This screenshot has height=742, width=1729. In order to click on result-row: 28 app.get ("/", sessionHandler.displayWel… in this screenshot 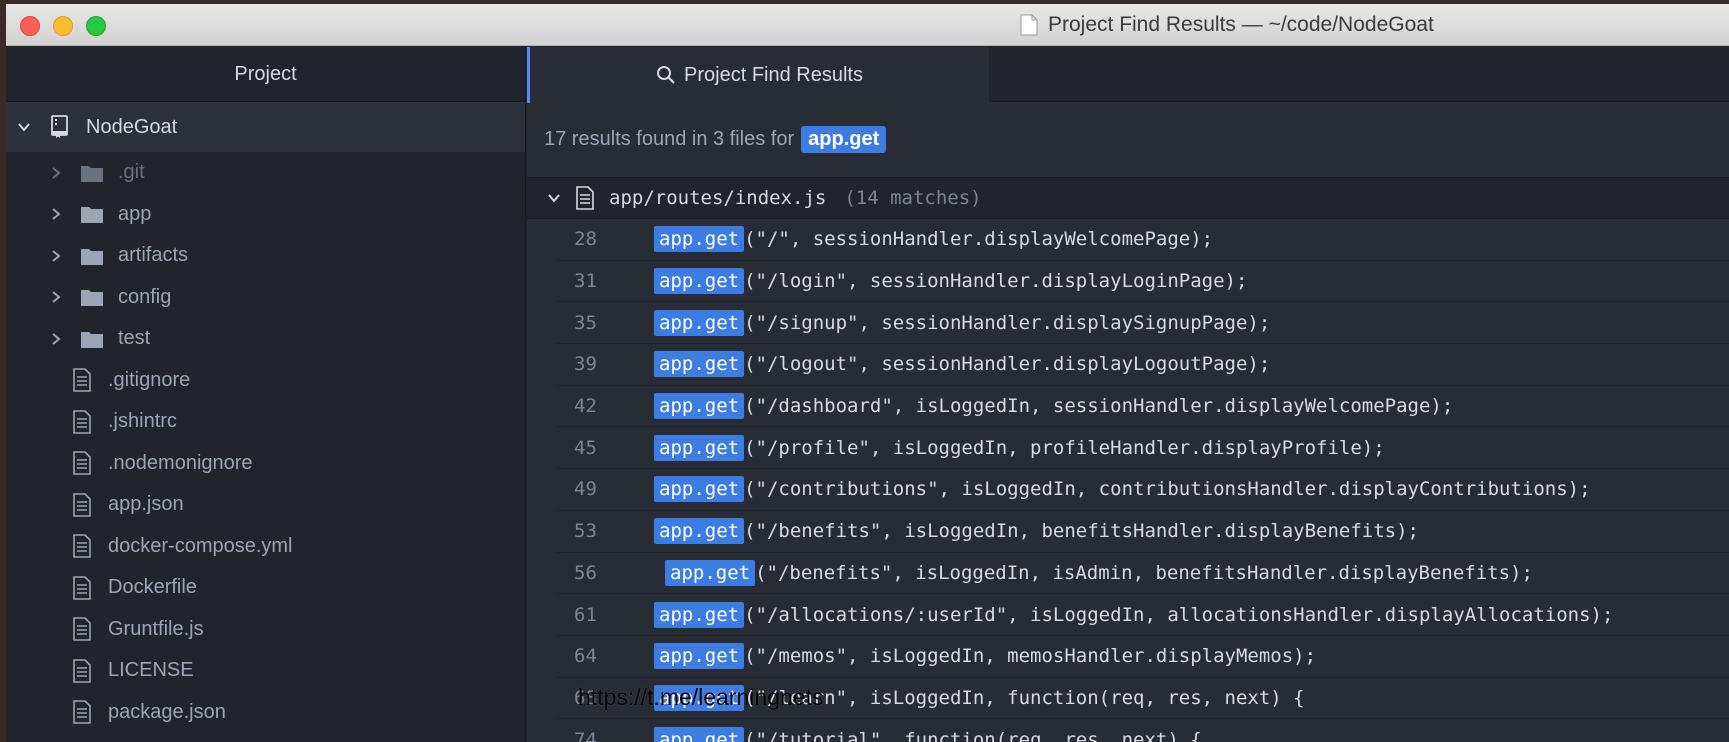, I will do `click(1143, 240)`.